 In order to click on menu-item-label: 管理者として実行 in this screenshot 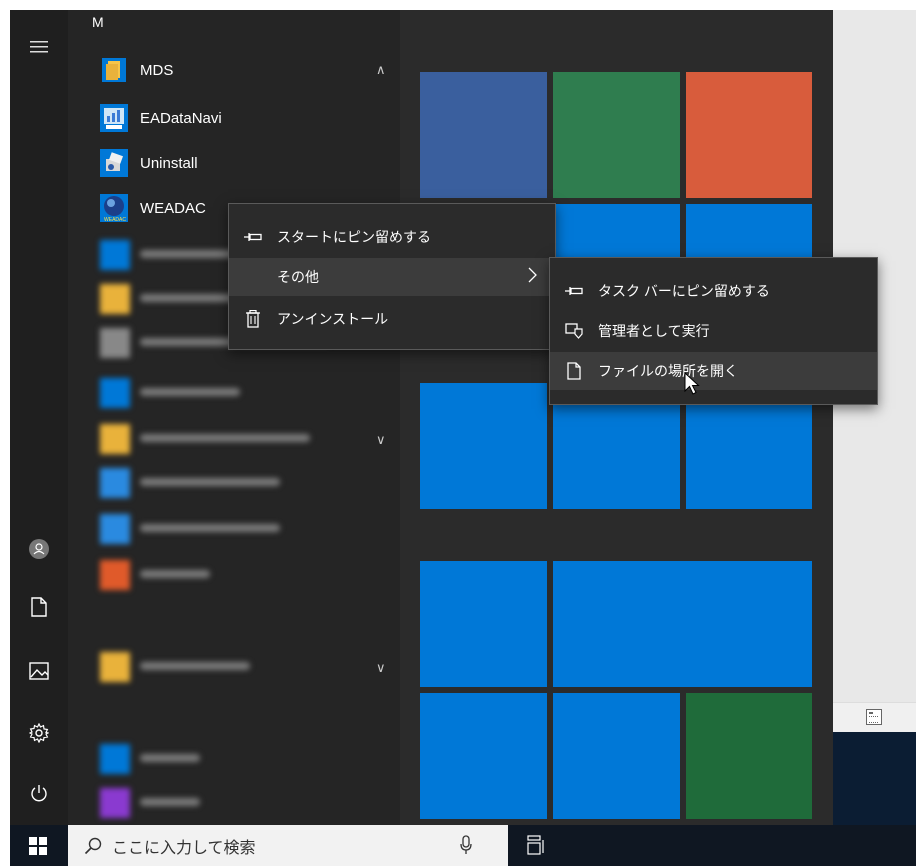, I will do `click(654, 331)`.